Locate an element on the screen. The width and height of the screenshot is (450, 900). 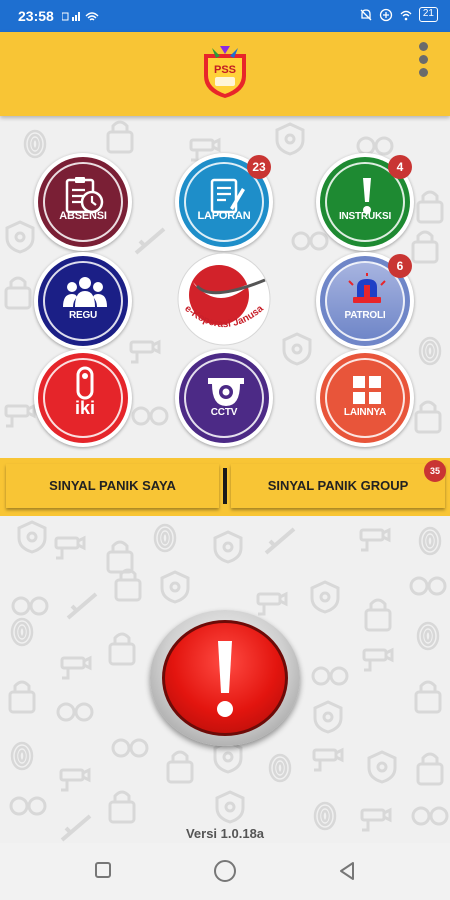
battery-icon: 21 is located at coordinates (428, 14).